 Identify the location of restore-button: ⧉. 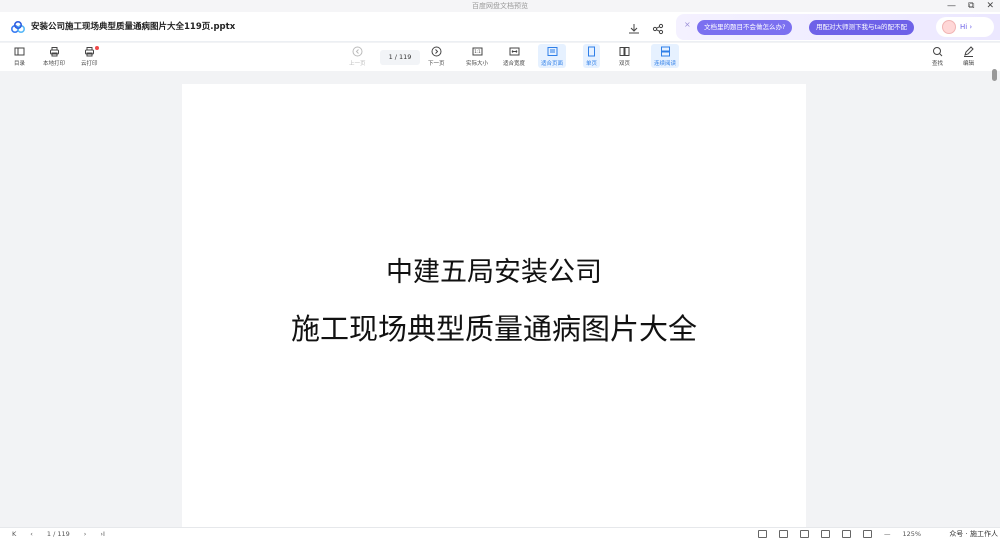
(971, 6).